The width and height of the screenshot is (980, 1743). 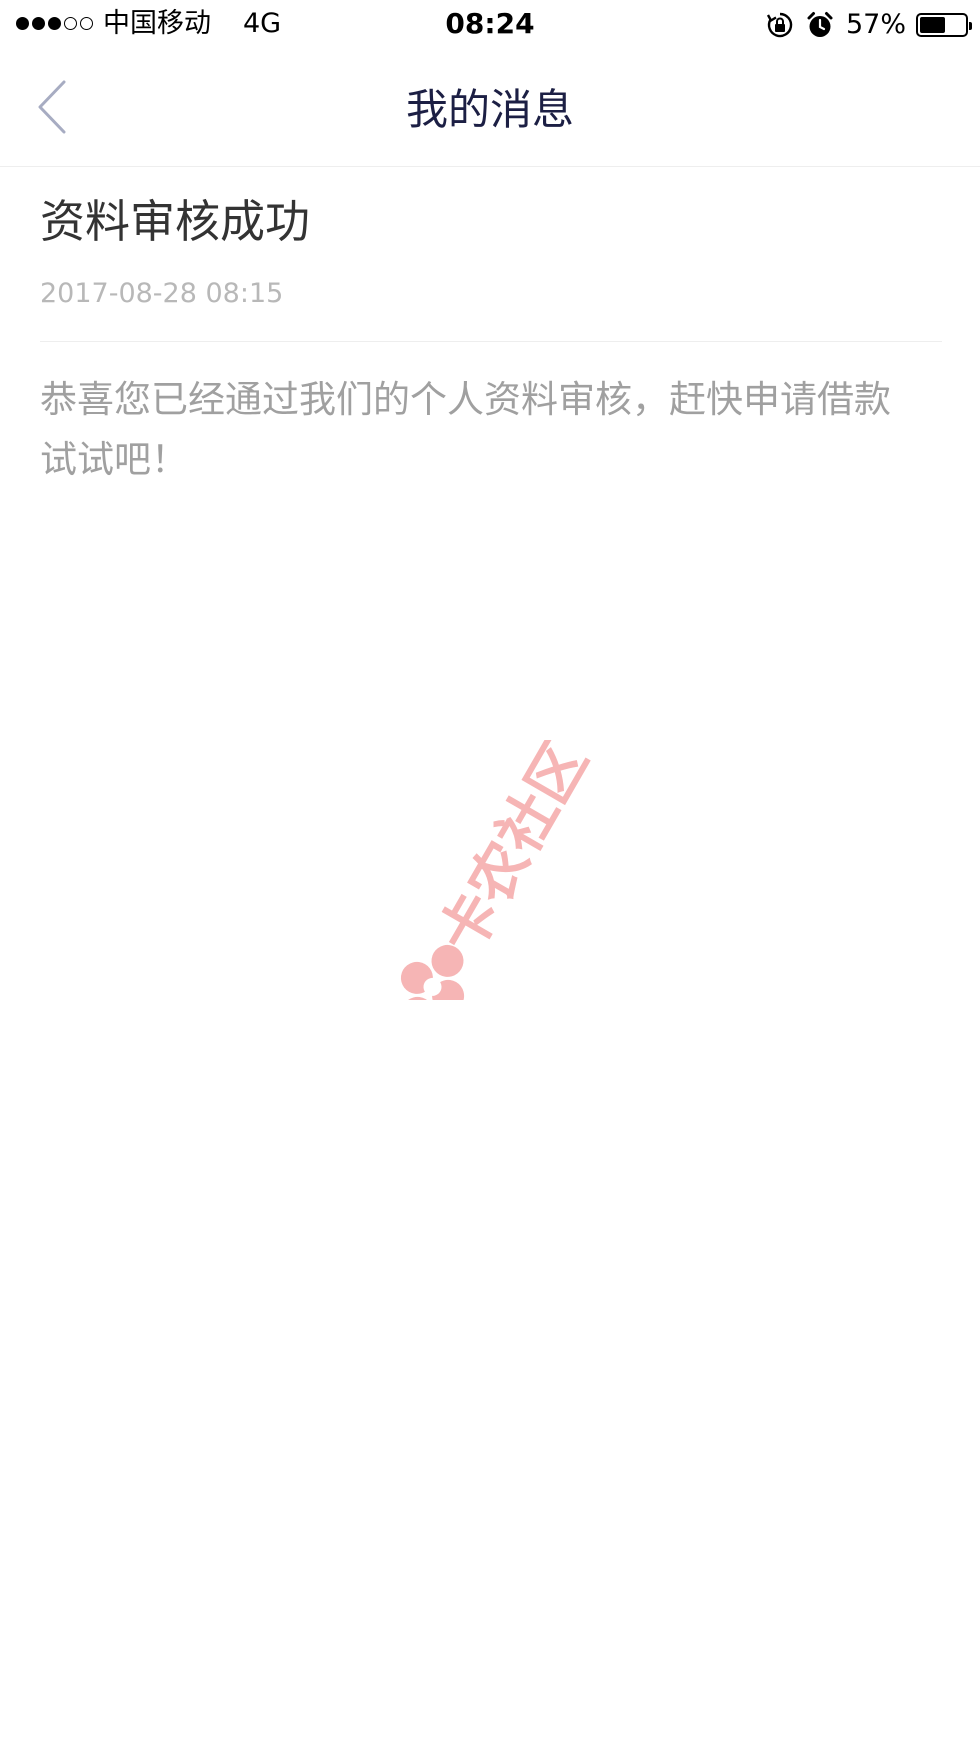 What do you see at coordinates (820, 24) in the screenshot?
I see `alarm-icon` at bounding box center [820, 24].